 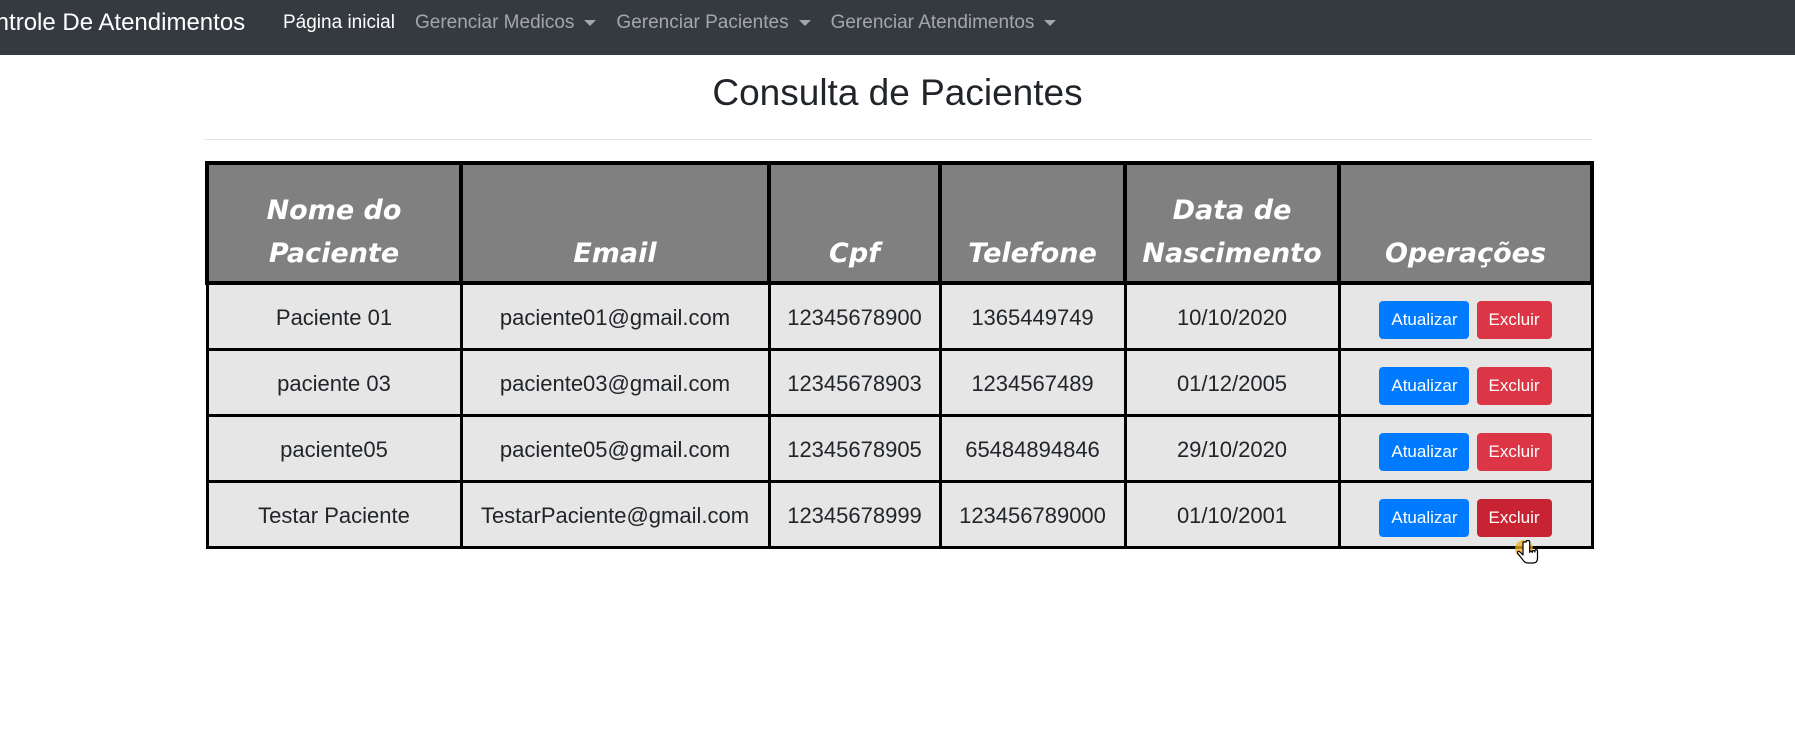 I want to click on nav-item-medicos: Gerenciar Medicos, so click(x=505, y=22).